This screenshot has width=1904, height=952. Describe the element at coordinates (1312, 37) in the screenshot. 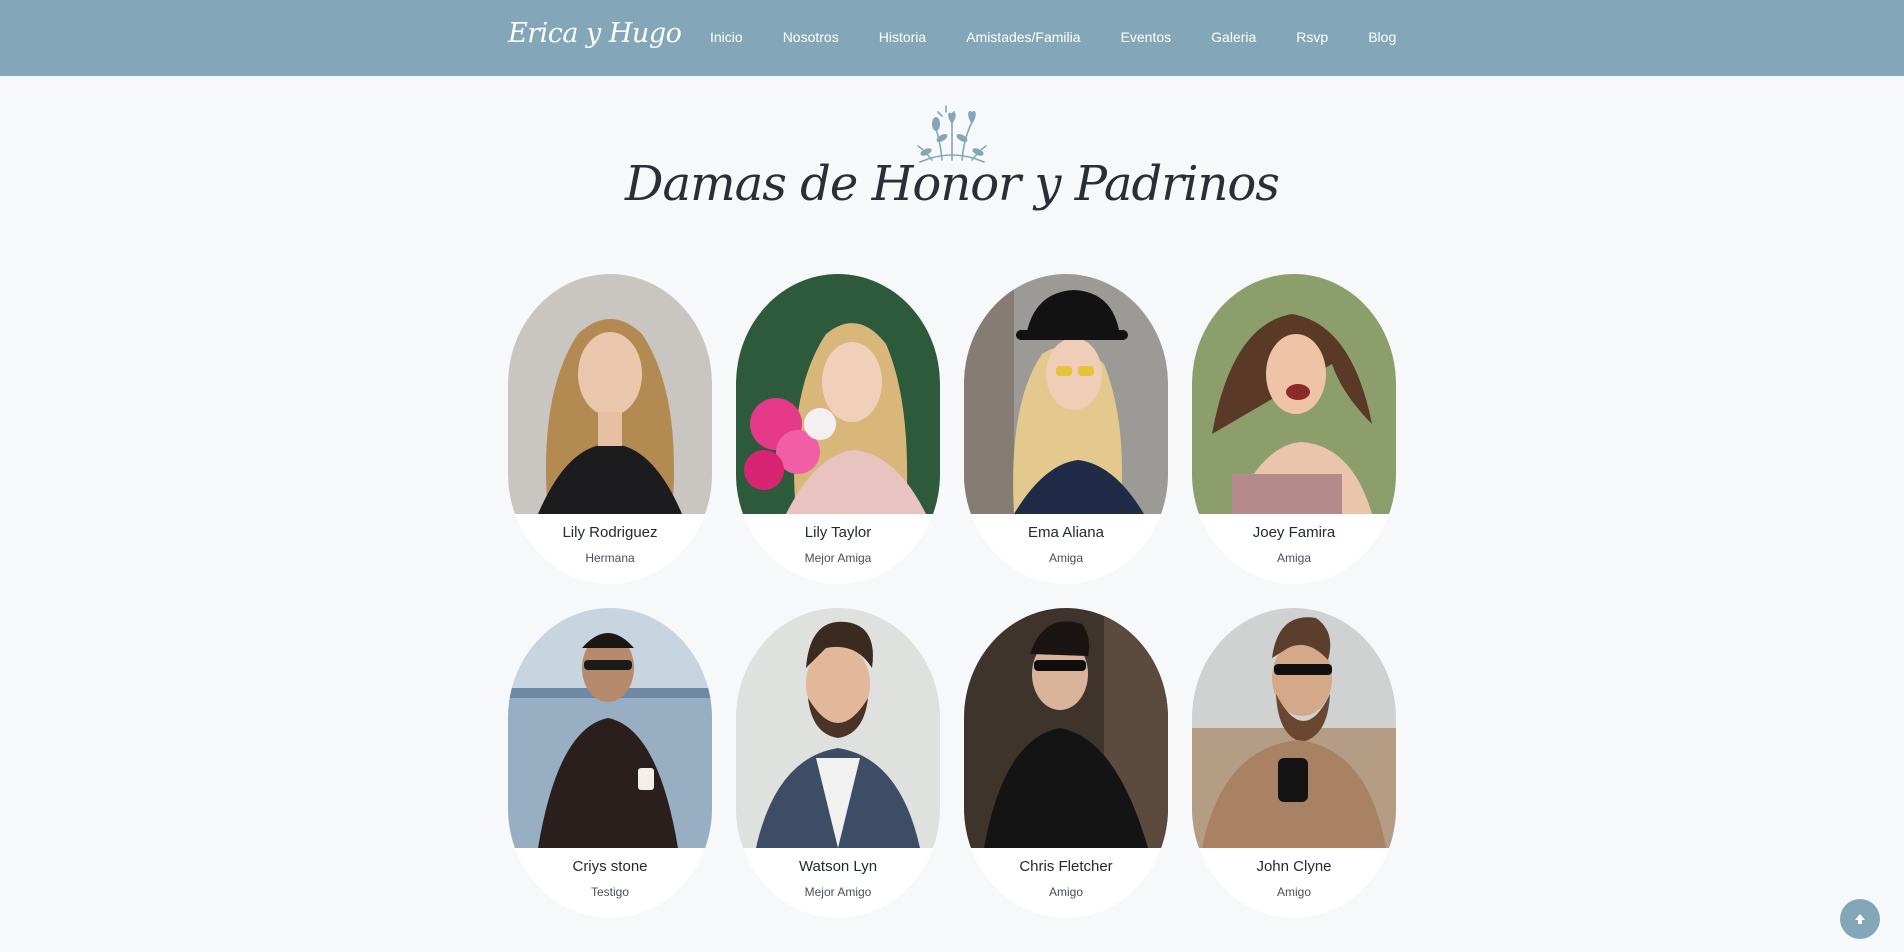

I see `nav-item-rsvp: Rsvp` at that location.